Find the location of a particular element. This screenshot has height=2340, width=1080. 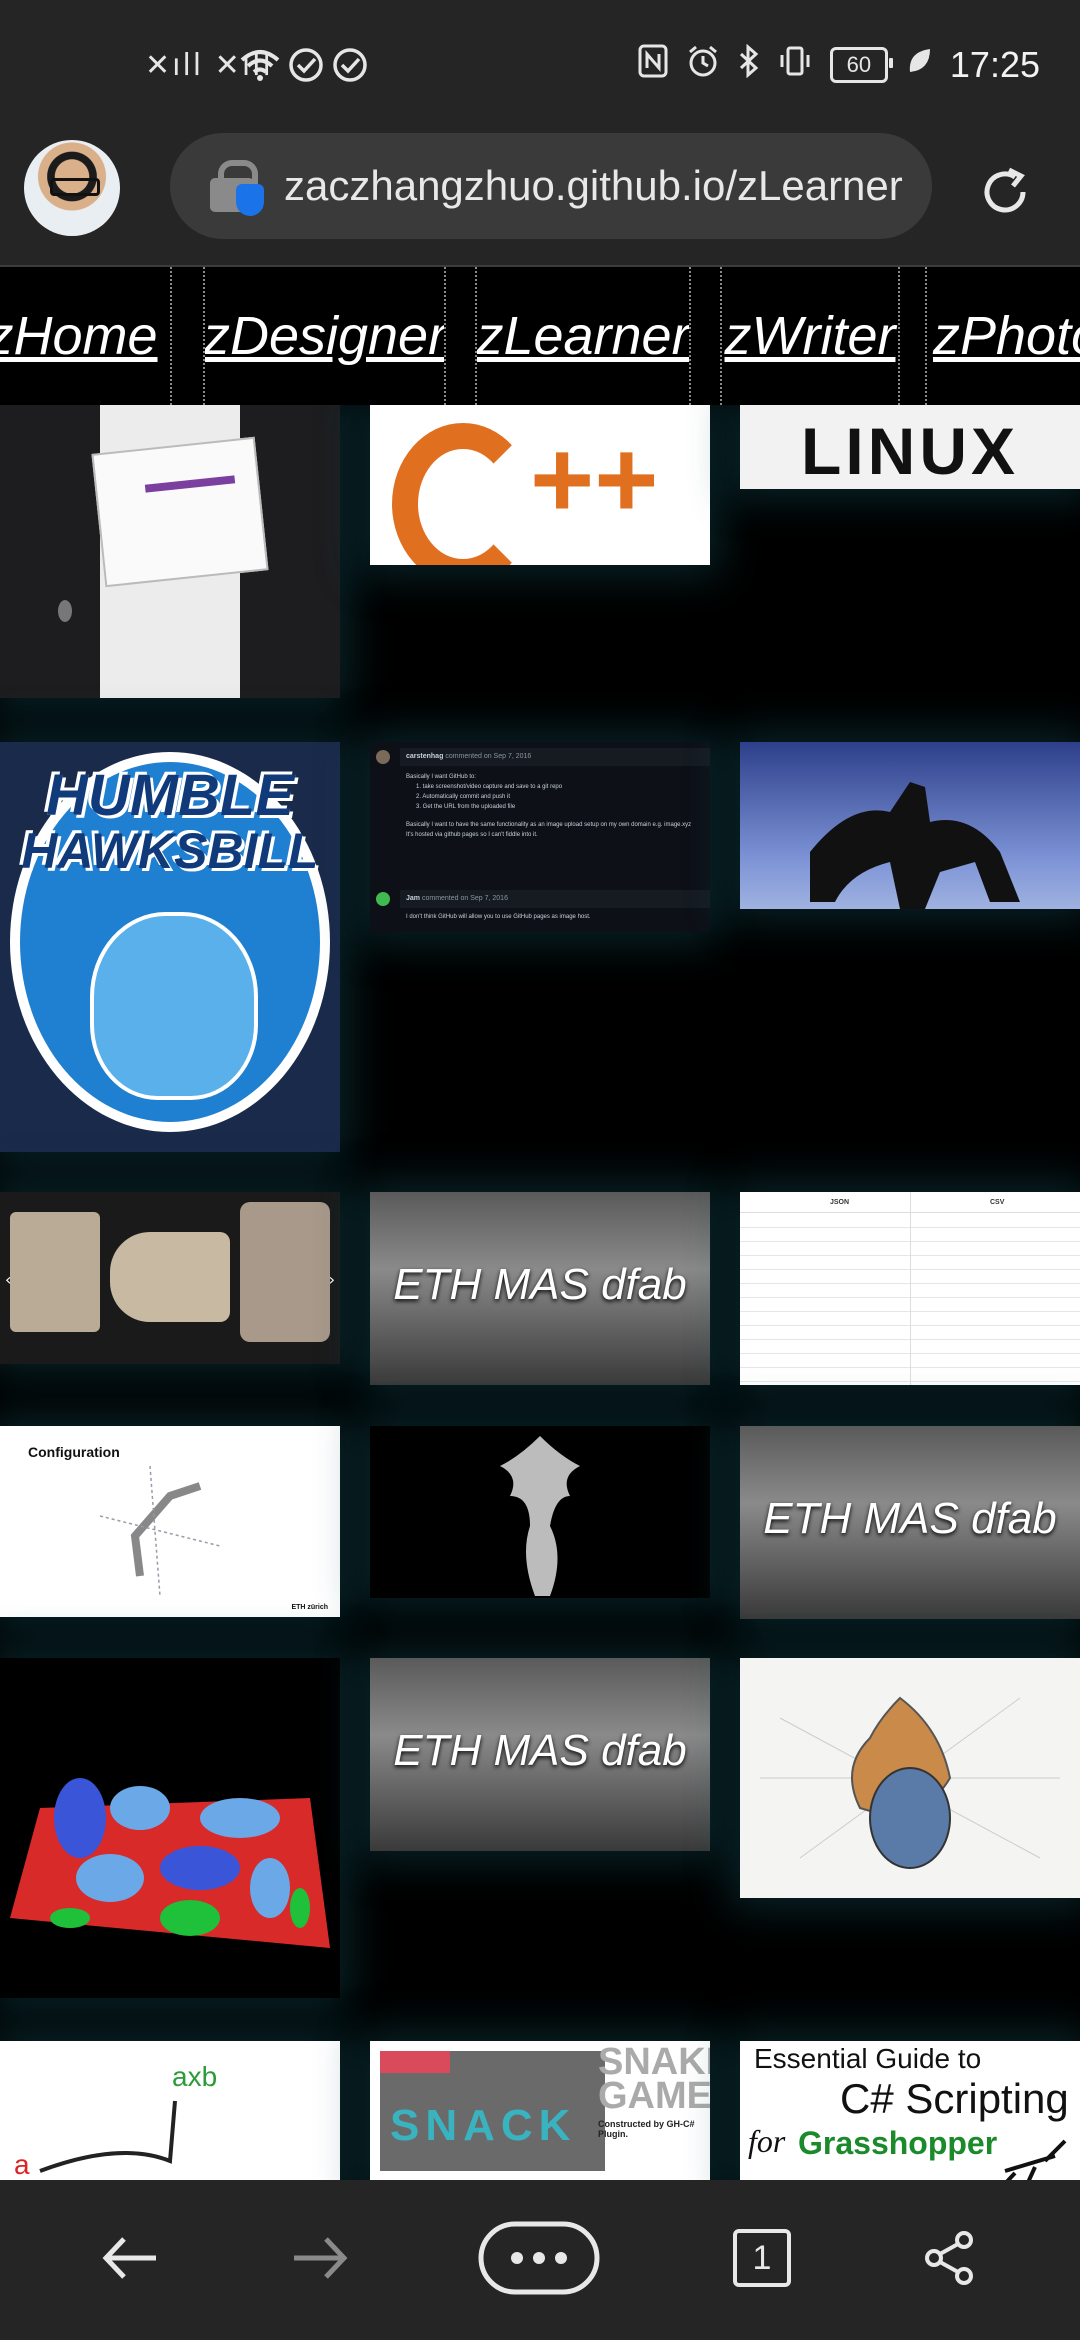

wifi-icon is located at coordinates (260, 65).